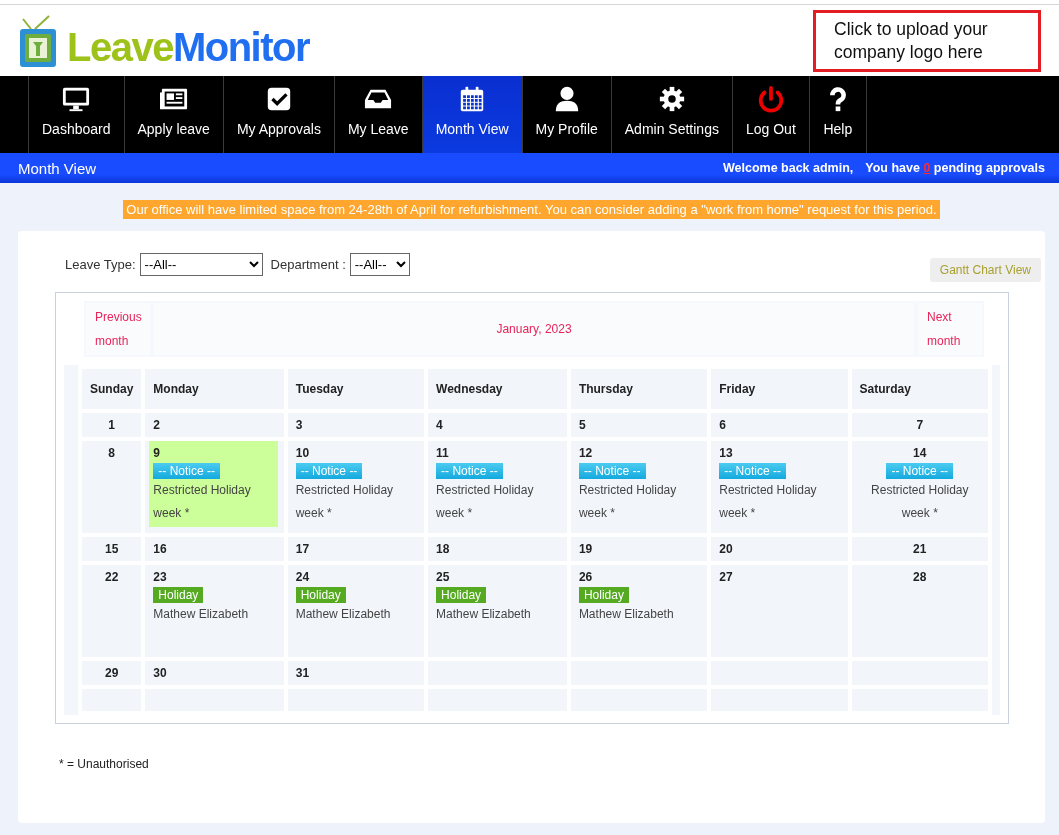 This screenshot has height=835, width=1059. What do you see at coordinates (788, 168) in the screenshot?
I see `welcome-text: Welcome back admin,` at bounding box center [788, 168].